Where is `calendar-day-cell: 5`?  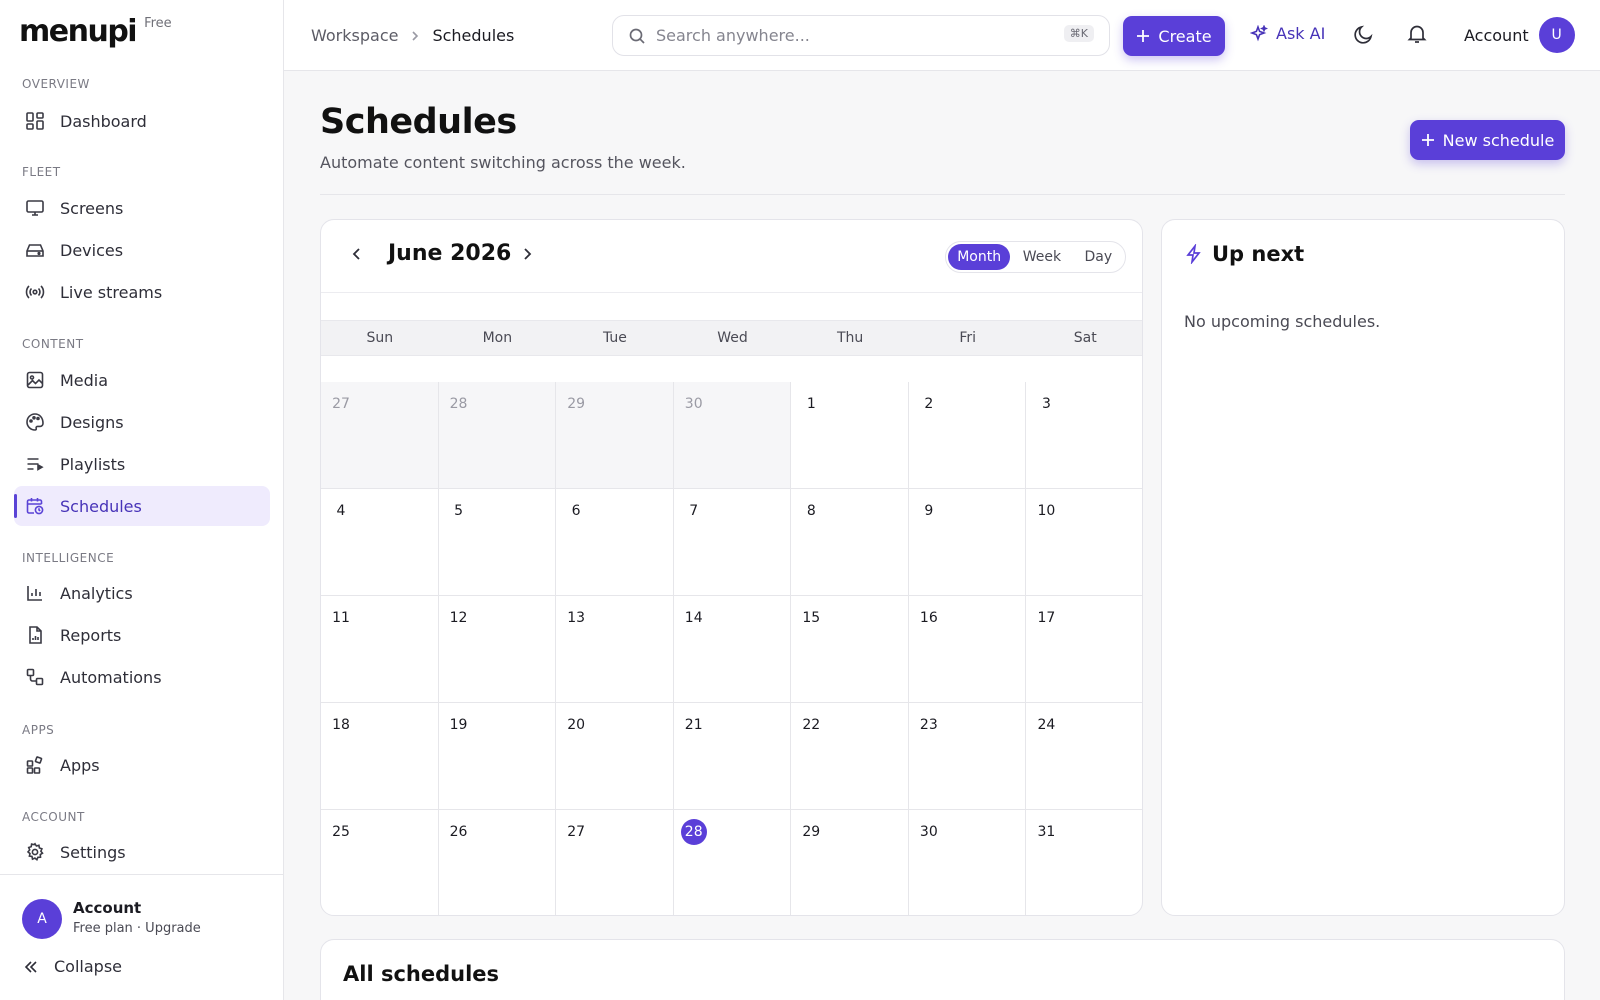 calendar-day-cell: 5 is located at coordinates (497, 542).